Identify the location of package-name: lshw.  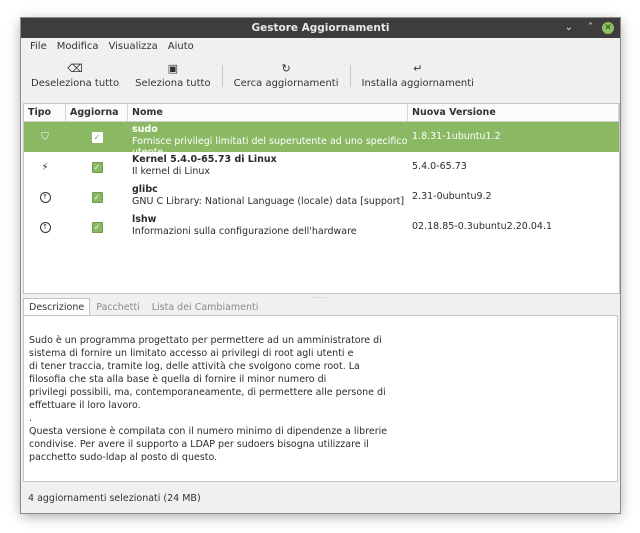
(144, 219).